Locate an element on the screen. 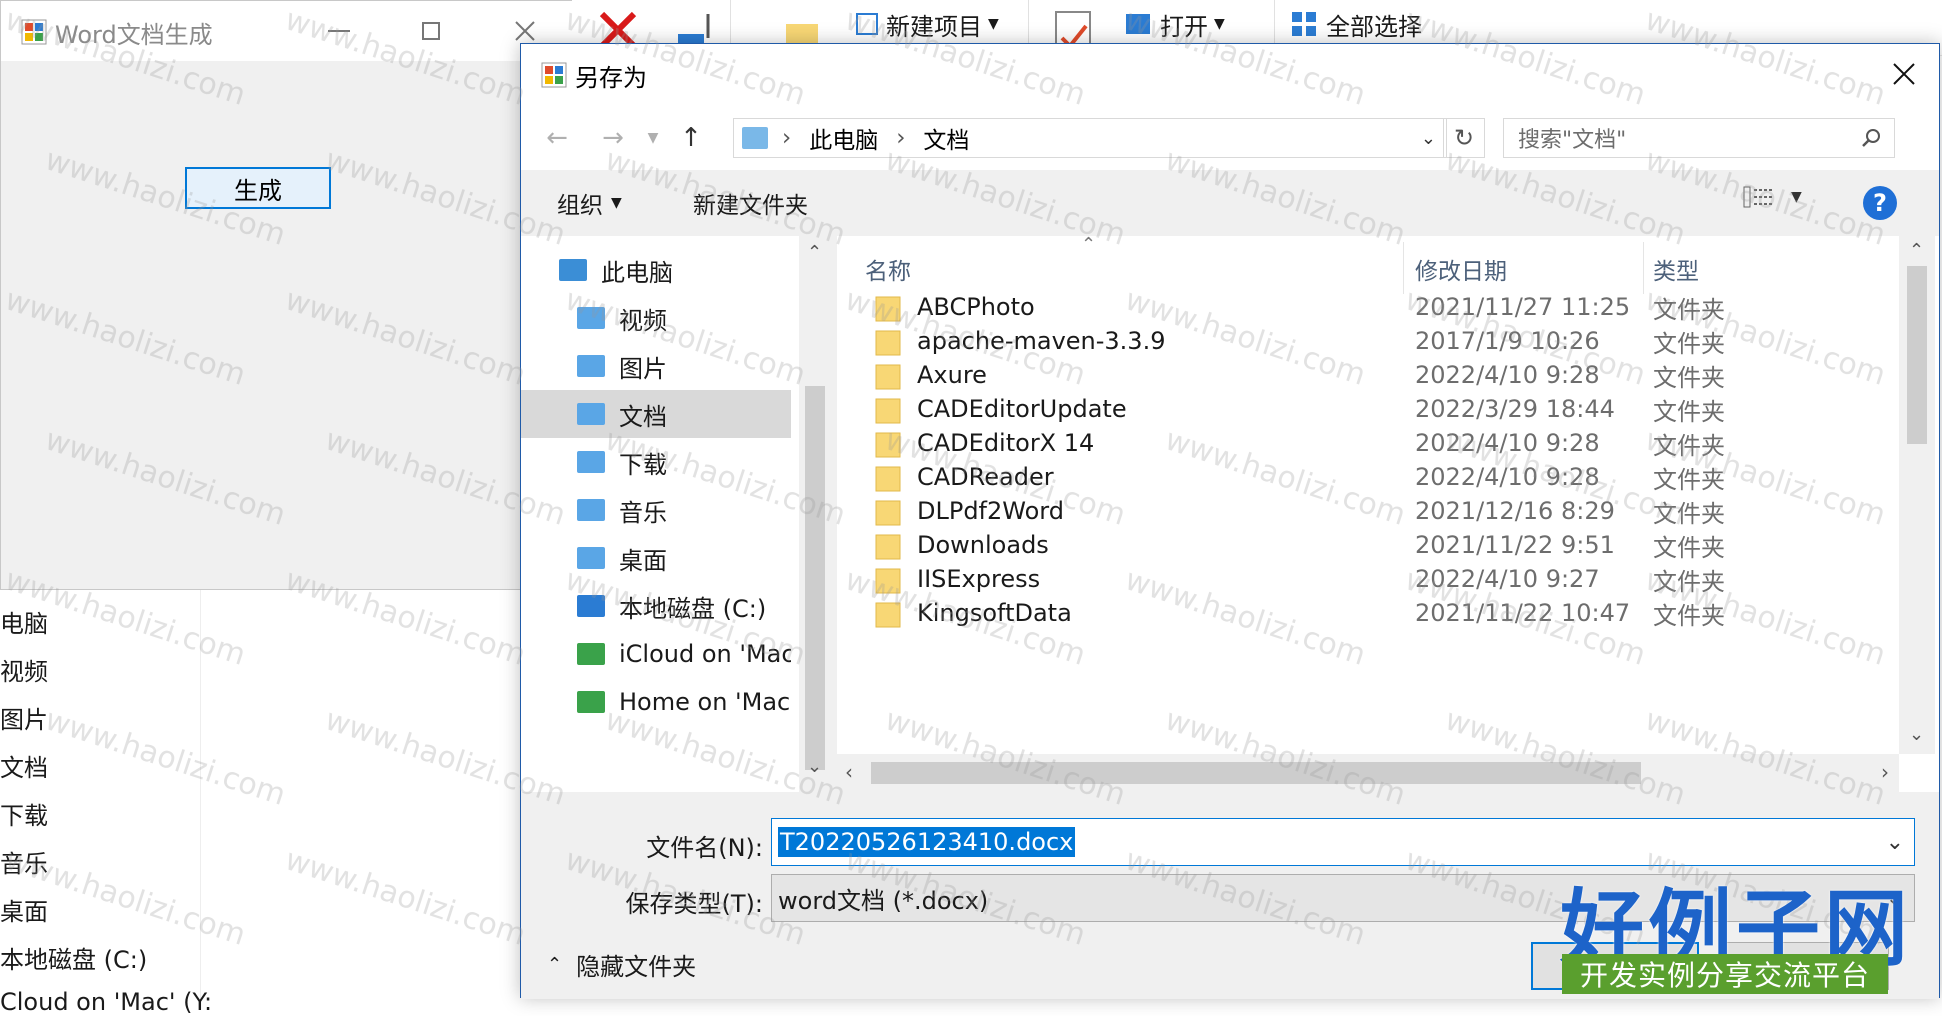  tree-item-label: 本地磁盘 (C:) is located at coordinates (693, 608).